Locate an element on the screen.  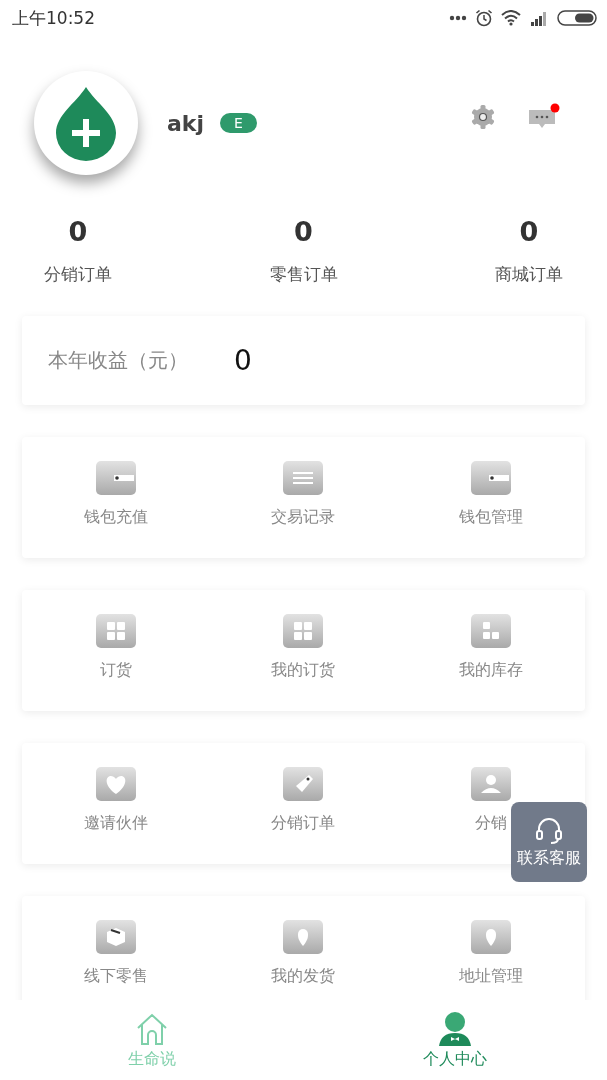
tab: 个人中心 is located at coordinates (455, 1040).